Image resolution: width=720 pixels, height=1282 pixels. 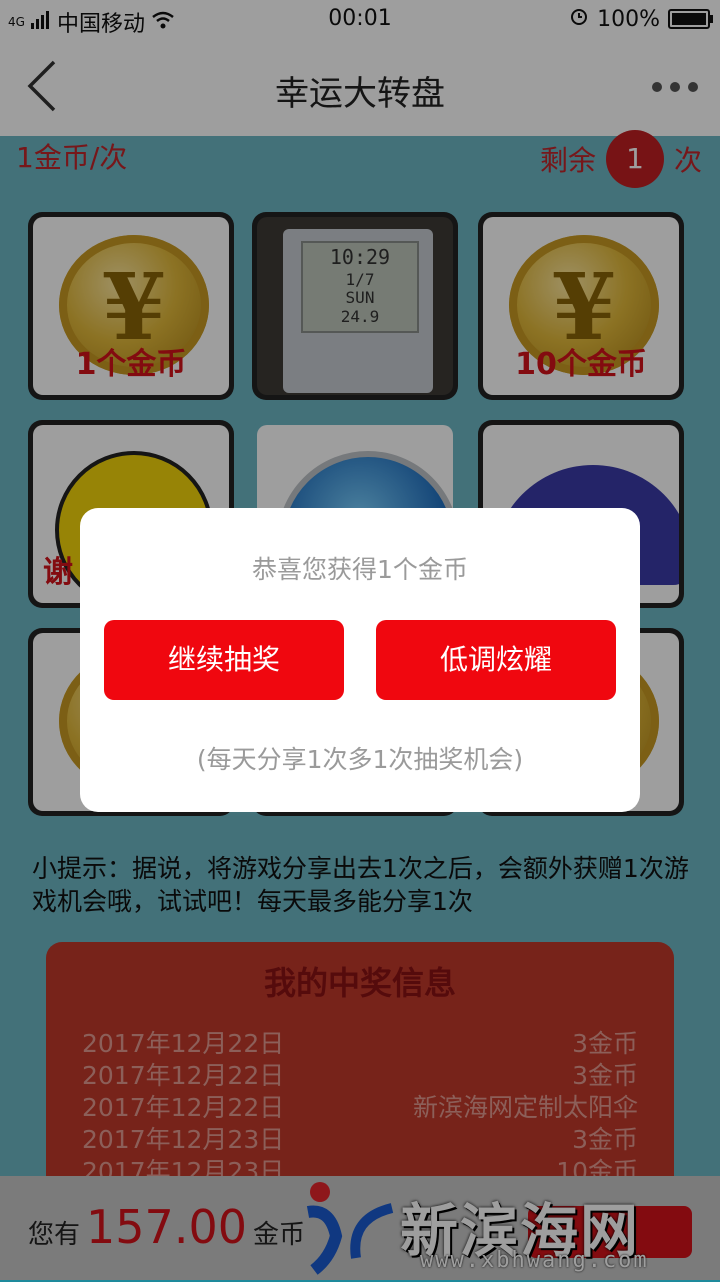 What do you see at coordinates (224, 660) in the screenshot?
I see `continue-draw-button: 继续抽奖` at bounding box center [224, 660].